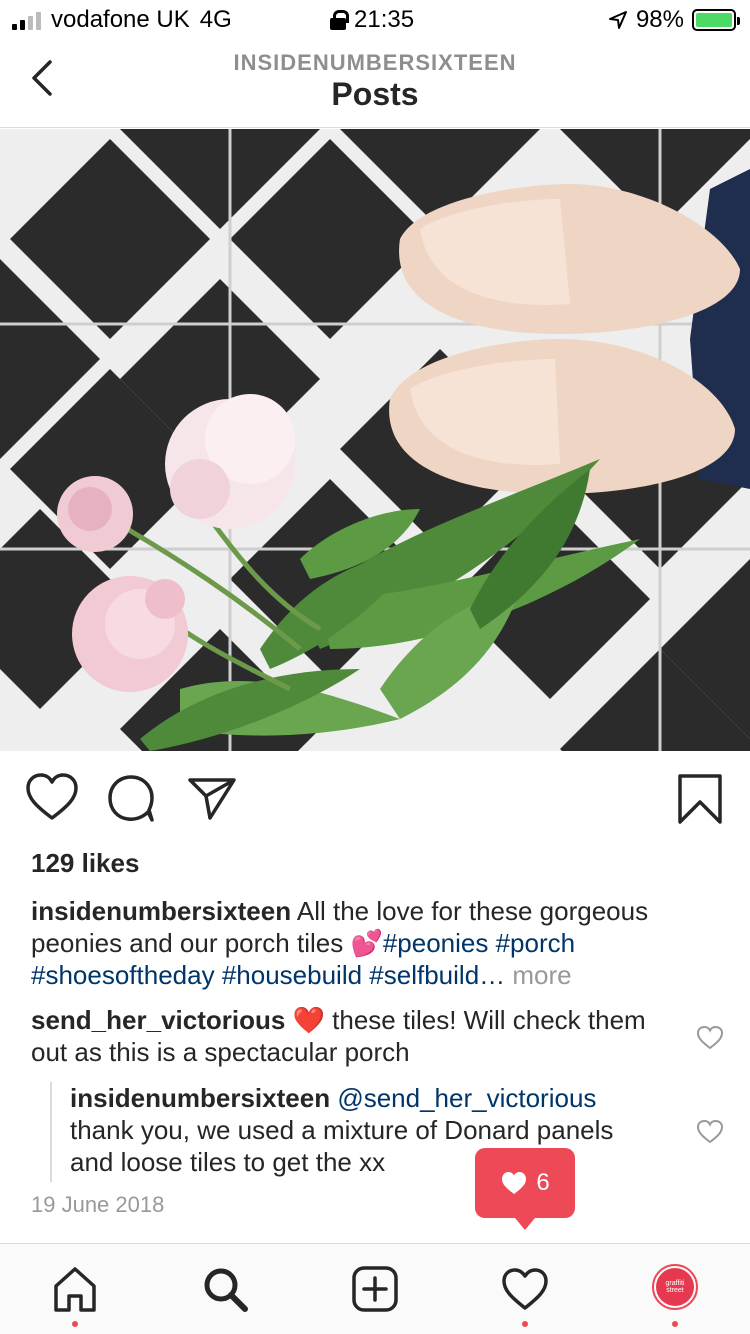  I want to click on lock-icon, so click(339, 20).